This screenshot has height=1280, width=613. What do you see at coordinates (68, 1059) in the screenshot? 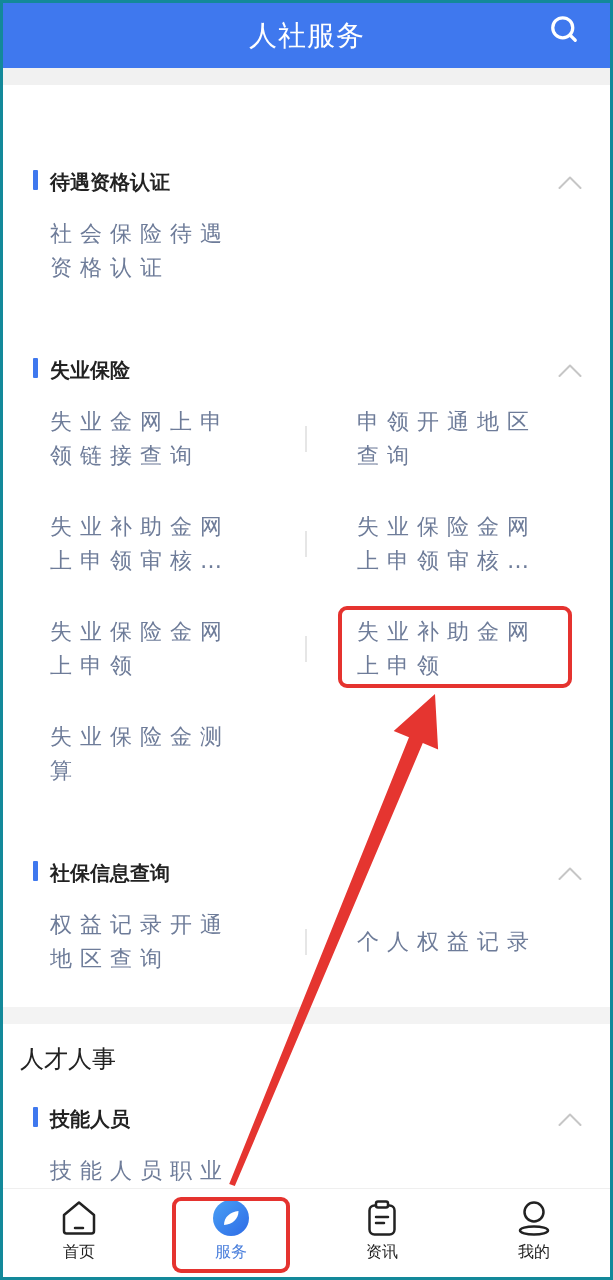
I see `group-title: 人才人事` at bounding box center [68, 1059].